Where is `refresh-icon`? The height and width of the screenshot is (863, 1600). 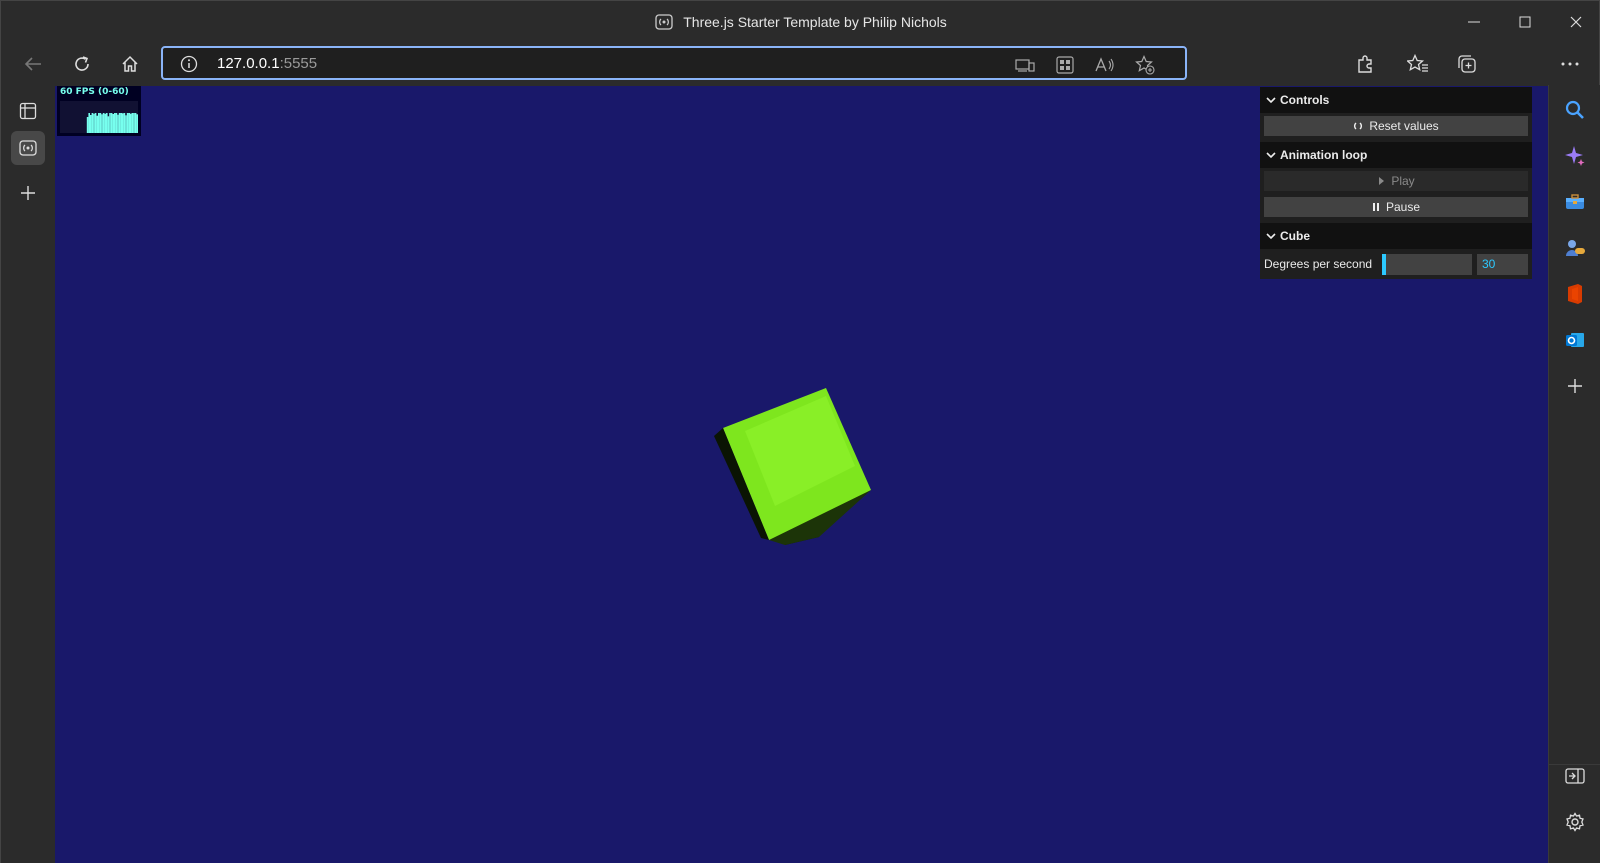 refresh-icon is located at coordinates (82, 63).